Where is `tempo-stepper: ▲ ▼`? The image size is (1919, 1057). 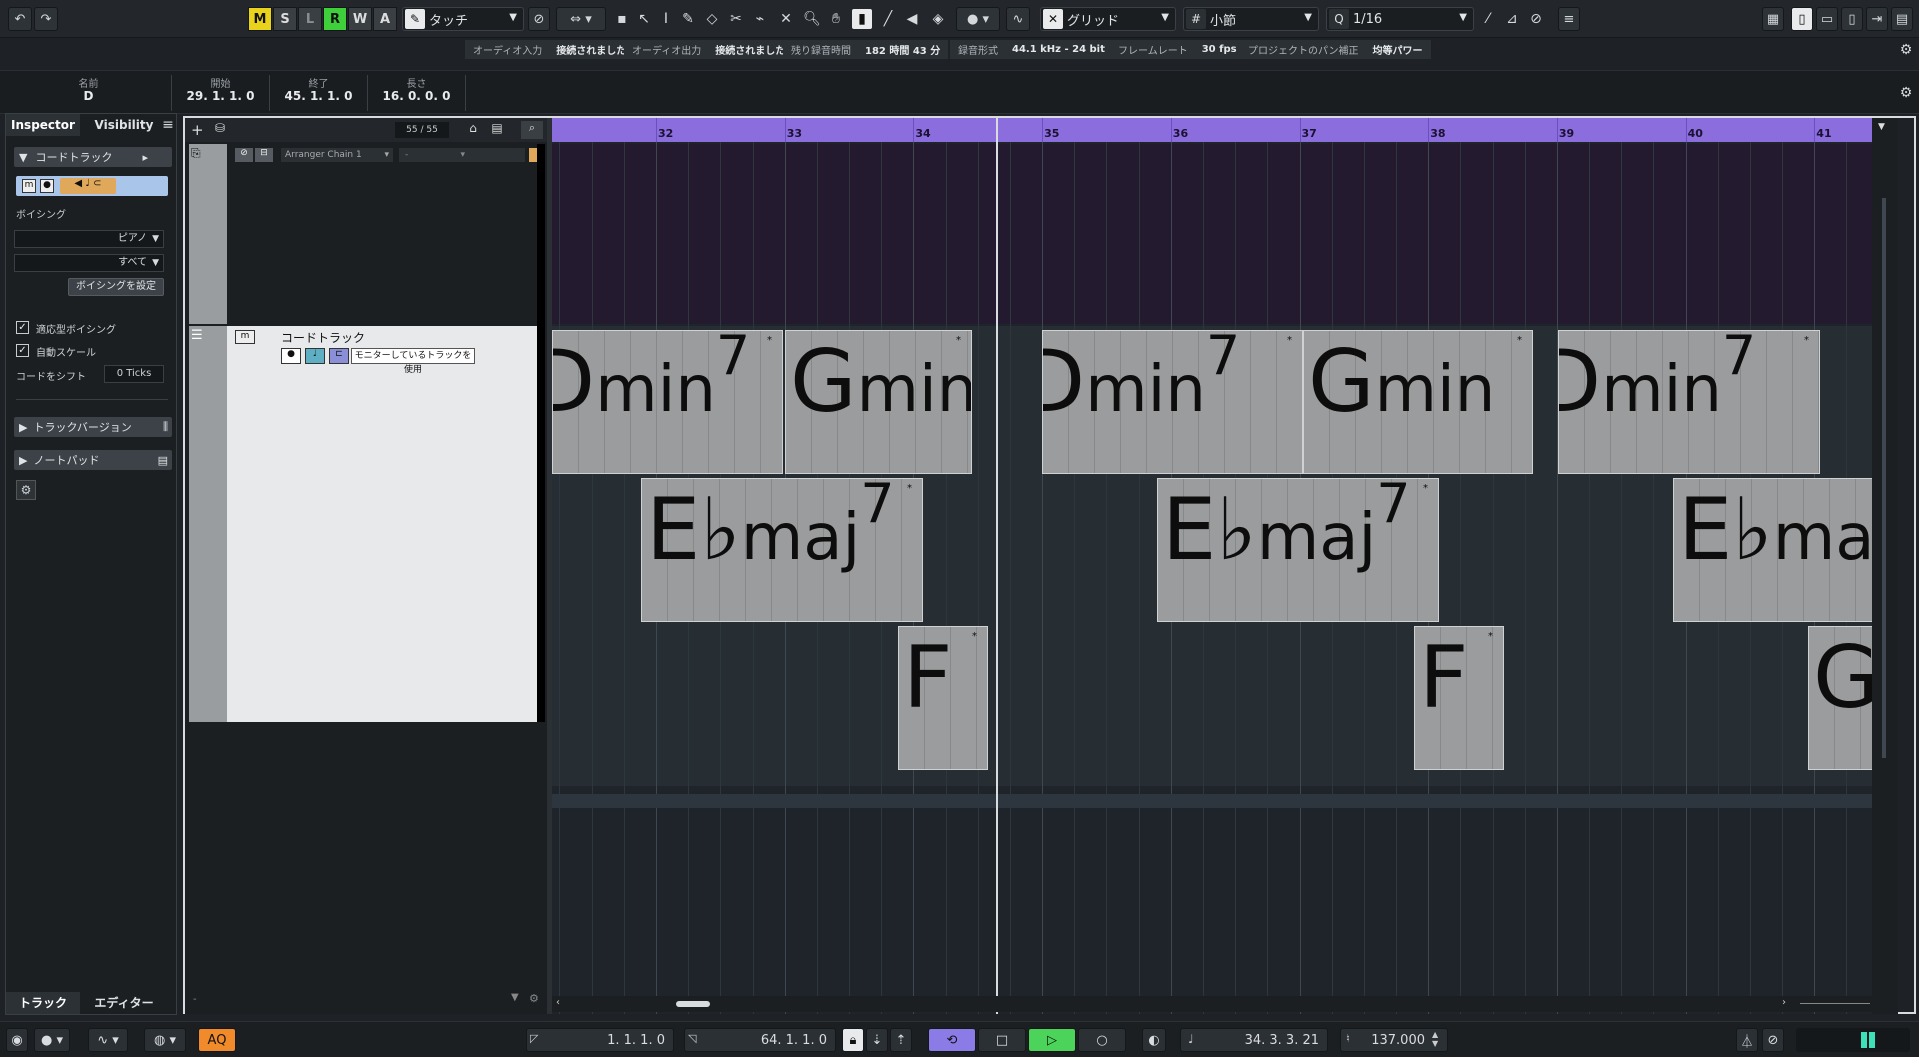
tempo-stepper: ▲ ▼ is located at coordinates (1435, 1039).